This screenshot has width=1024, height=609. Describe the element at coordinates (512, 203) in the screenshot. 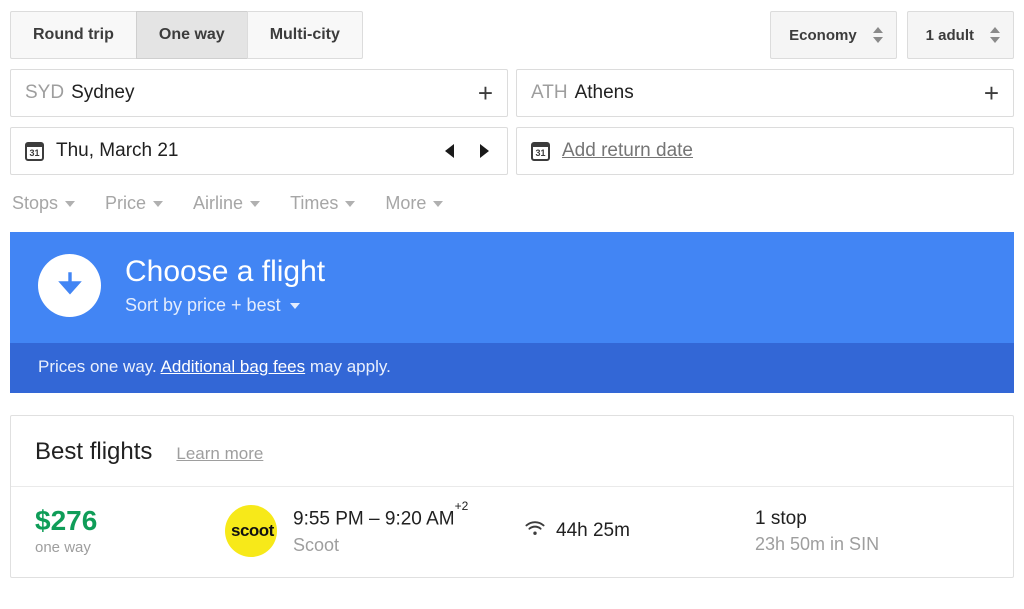

I see `filter-bar: Stops Price Airline Times More` at that location.